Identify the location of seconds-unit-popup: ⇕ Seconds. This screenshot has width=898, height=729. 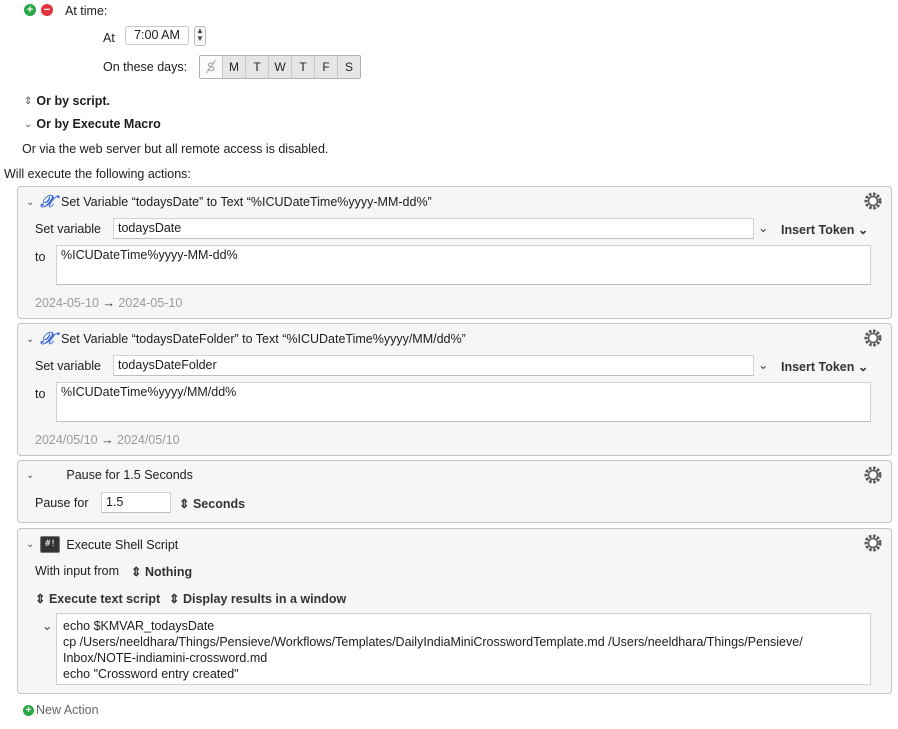
(212, 503).